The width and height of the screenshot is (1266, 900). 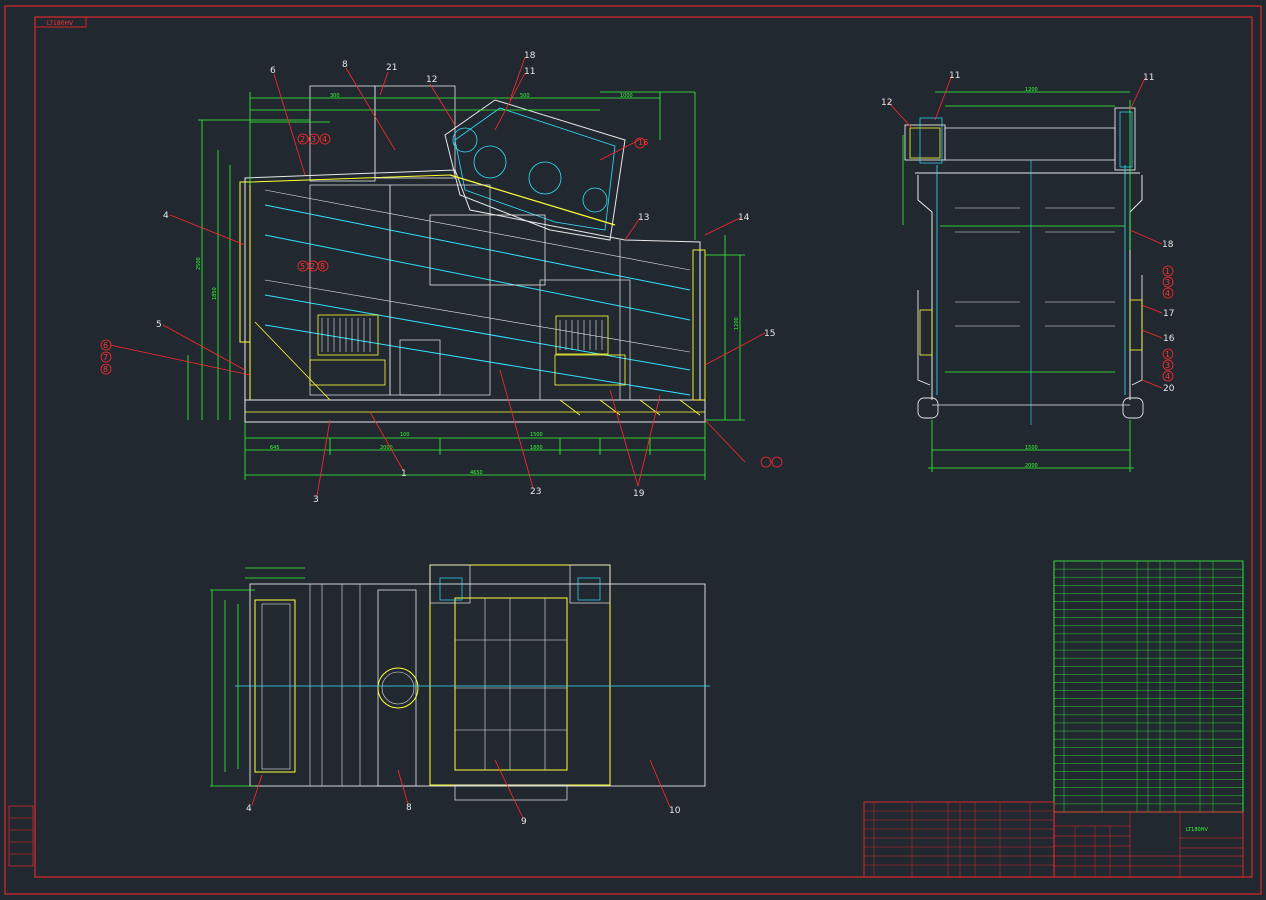 What do you see at coordinates (105, 369) in the screenshot?
I see `front-balloon-left-8: 8` at bounding box center [105, 369].